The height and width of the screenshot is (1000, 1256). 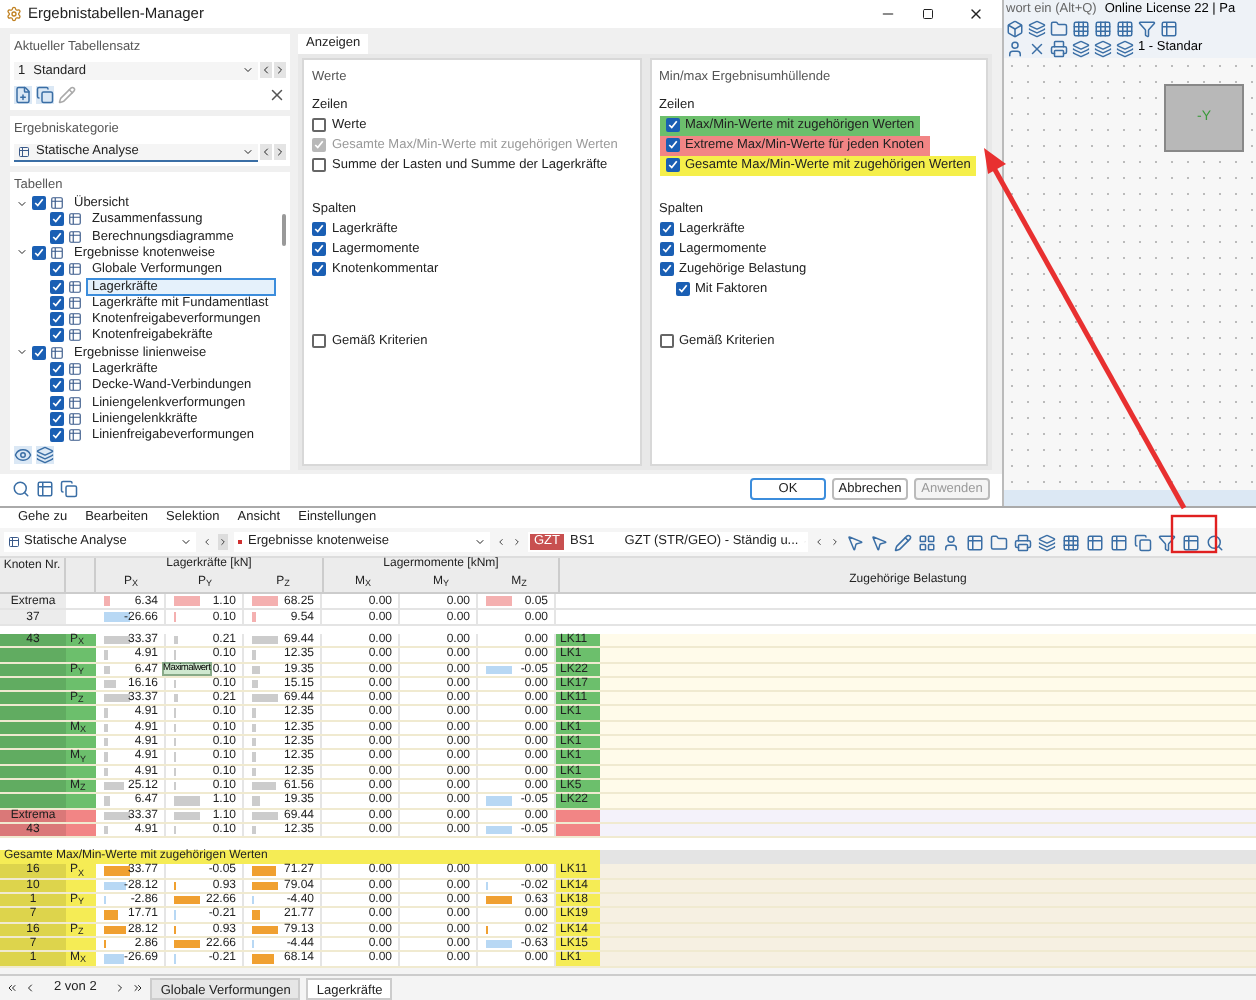 What do you see at coordinates (45, 454) in the screenshot?
I see `layers-icon` at bounding box center [45, 454].